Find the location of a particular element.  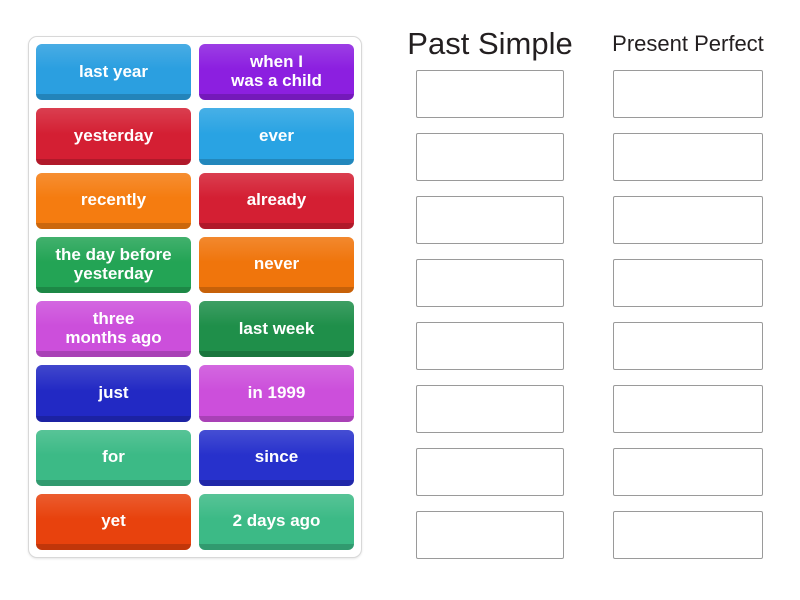

word-tile: recently is located at coordinates (113, 200).